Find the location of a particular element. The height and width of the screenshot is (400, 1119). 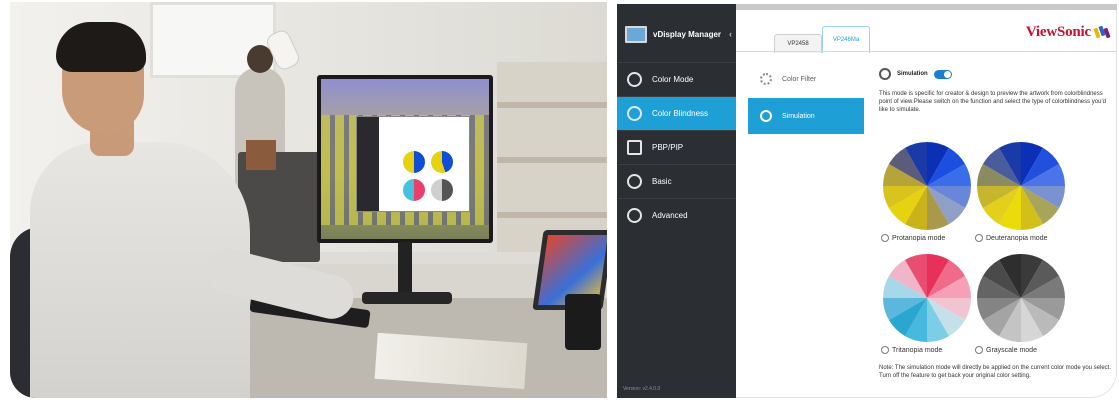

sidebar-item-label: Advanced is located at coordinates (670, 215).